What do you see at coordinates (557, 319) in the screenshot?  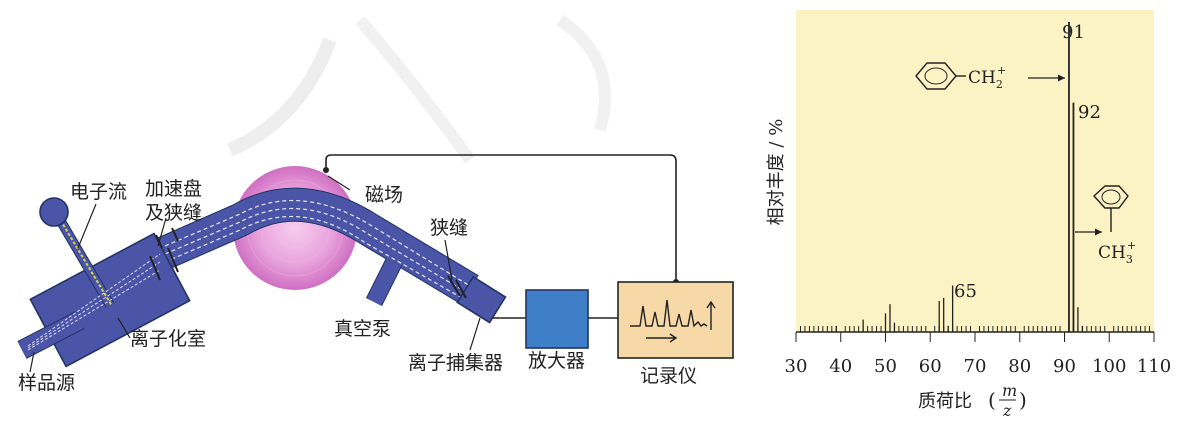 I see `amplifier-box` at bounding box center [557, 319].